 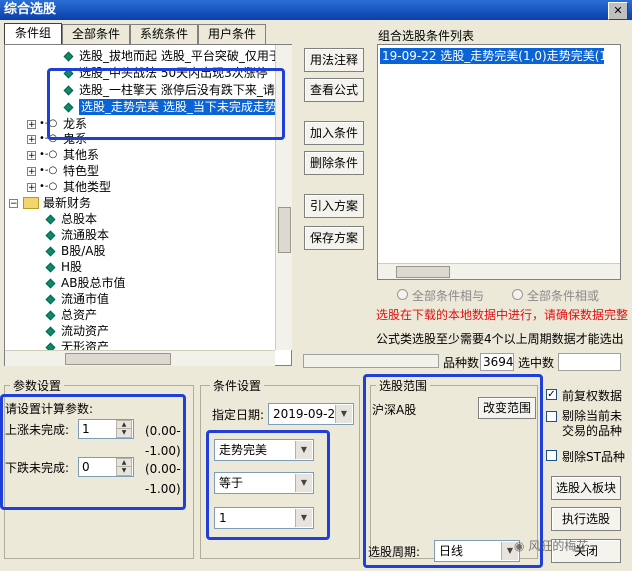 What do you see at coordinates (316, 10) in the screenshot?
I see `title-bar: 综合选股 ✕` at bounding box center [316, 10].